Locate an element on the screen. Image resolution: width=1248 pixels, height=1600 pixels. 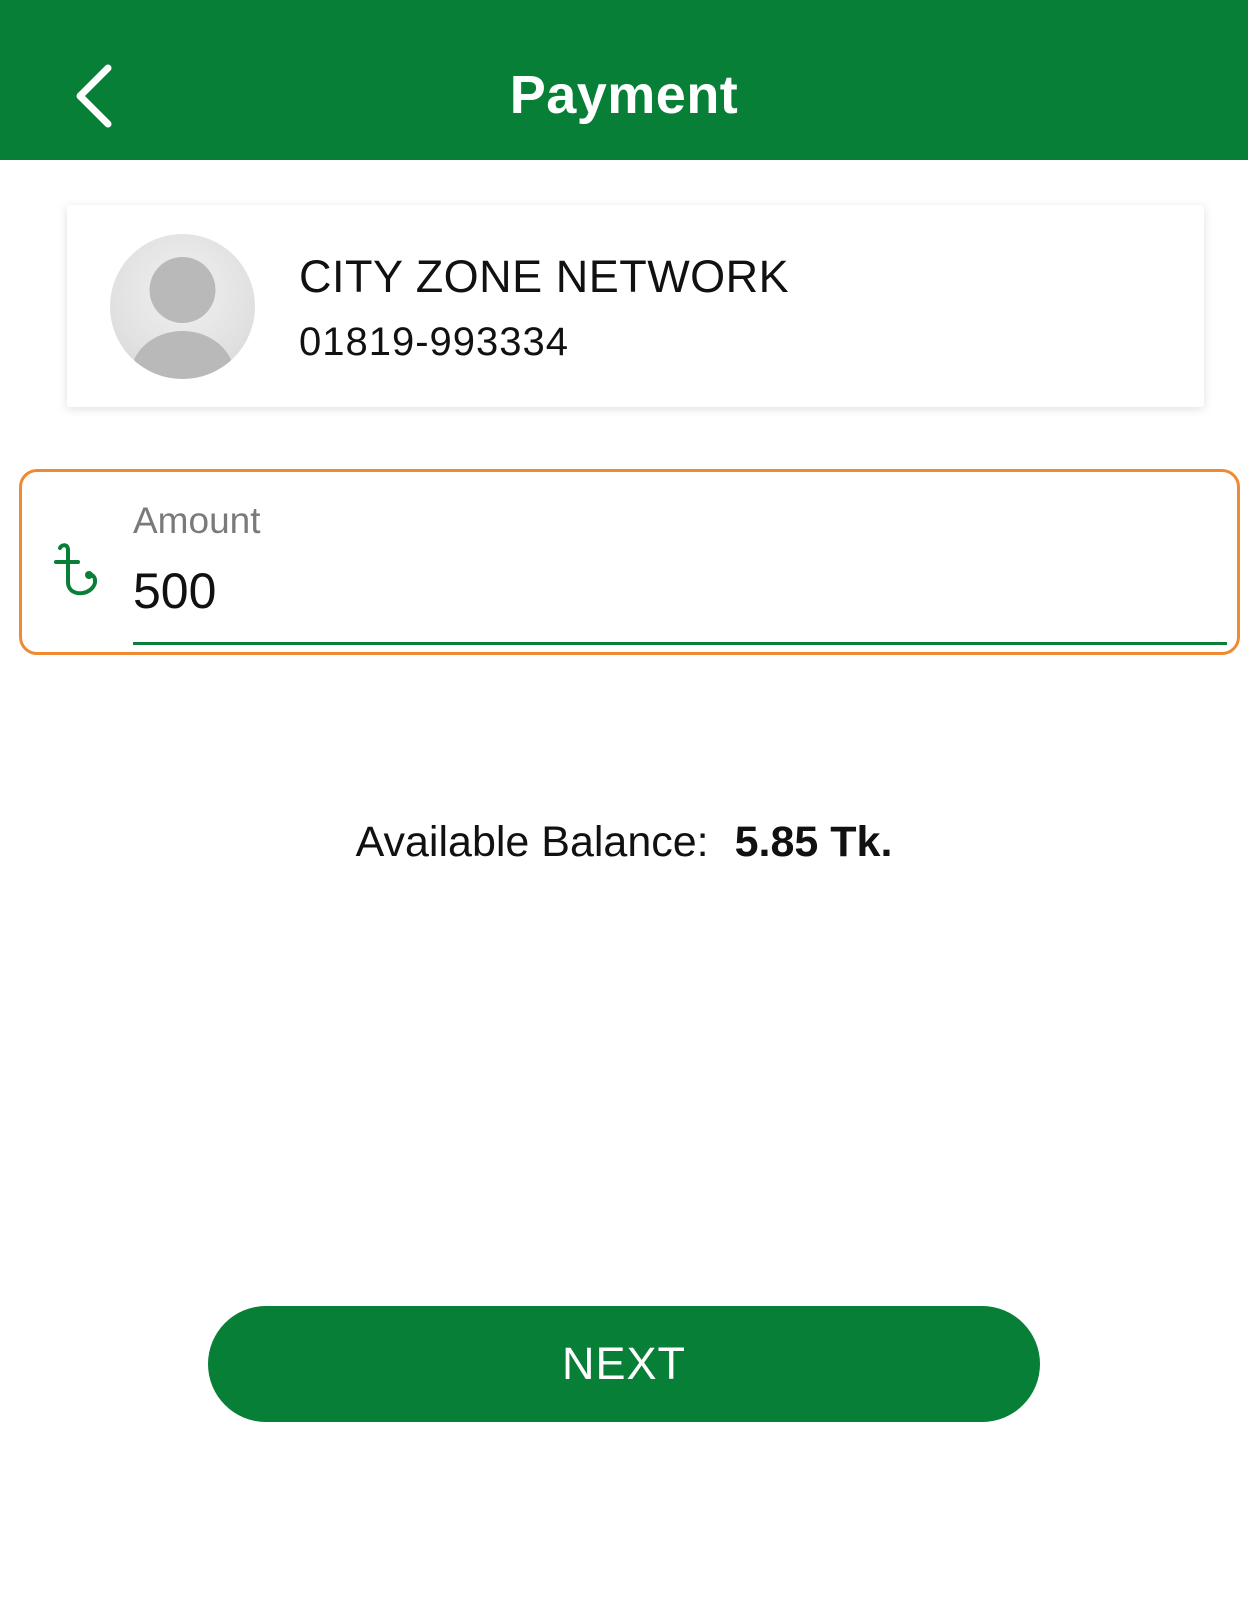
amount-field-container: Amount is located at coordinates (629, 562).